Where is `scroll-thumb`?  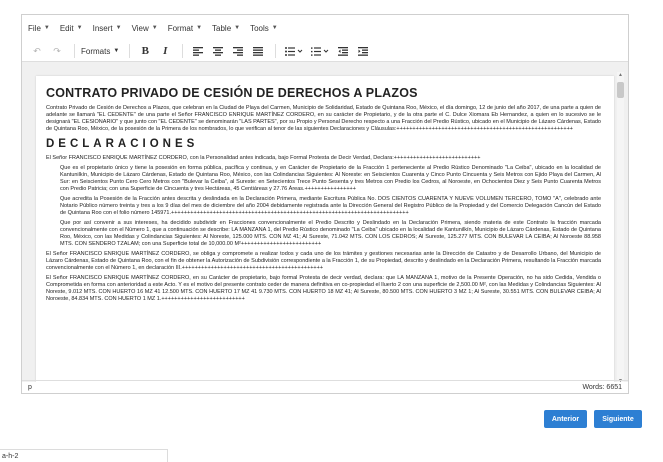 scroll-thumb is located at coordinates (620, 90).